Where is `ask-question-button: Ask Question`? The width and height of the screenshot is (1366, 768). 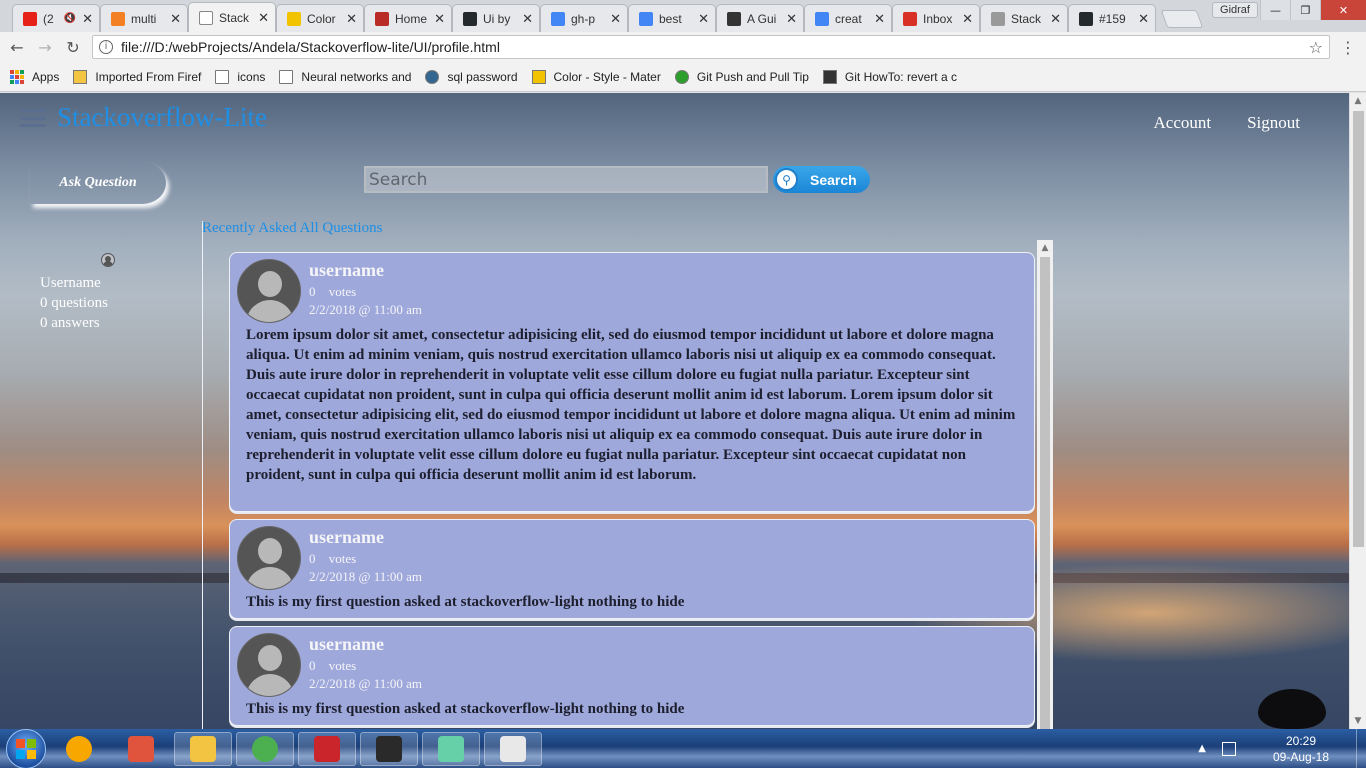
ask-question-button: Ask Question is located at coordinates (98, 183).